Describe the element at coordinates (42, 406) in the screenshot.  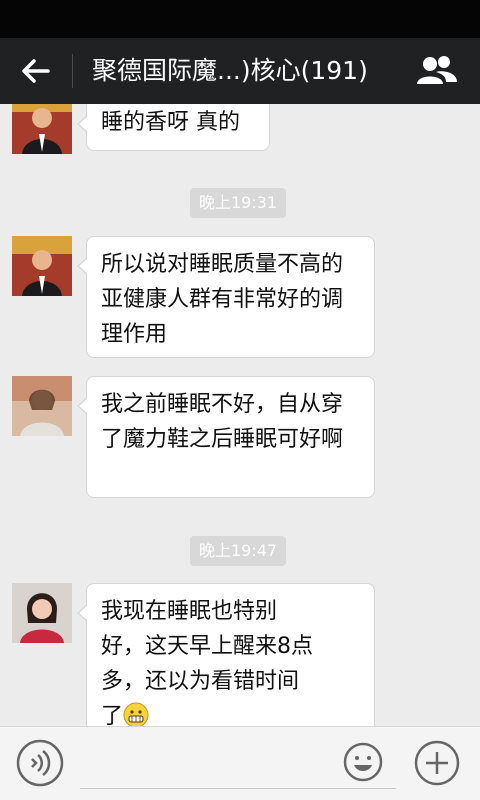
I see `woman-avatar` at that location.